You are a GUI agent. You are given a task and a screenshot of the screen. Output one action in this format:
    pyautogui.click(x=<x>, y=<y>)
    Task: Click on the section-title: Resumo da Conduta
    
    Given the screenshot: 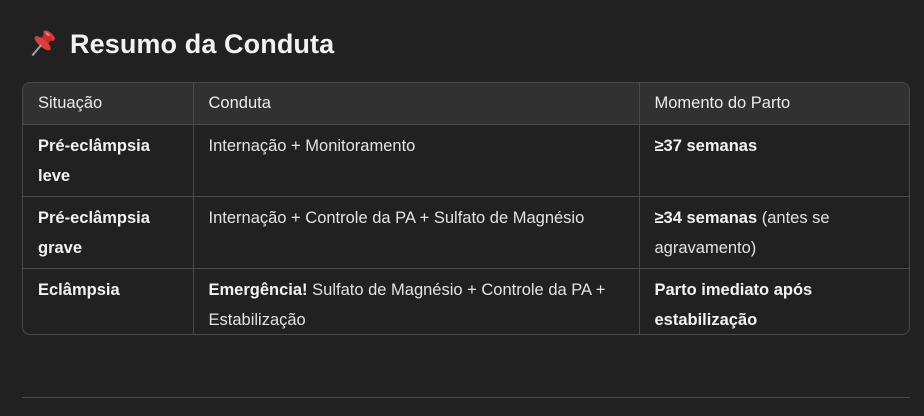 What is the action you would take?
    pyautogui.click(x=202, y=43)
    